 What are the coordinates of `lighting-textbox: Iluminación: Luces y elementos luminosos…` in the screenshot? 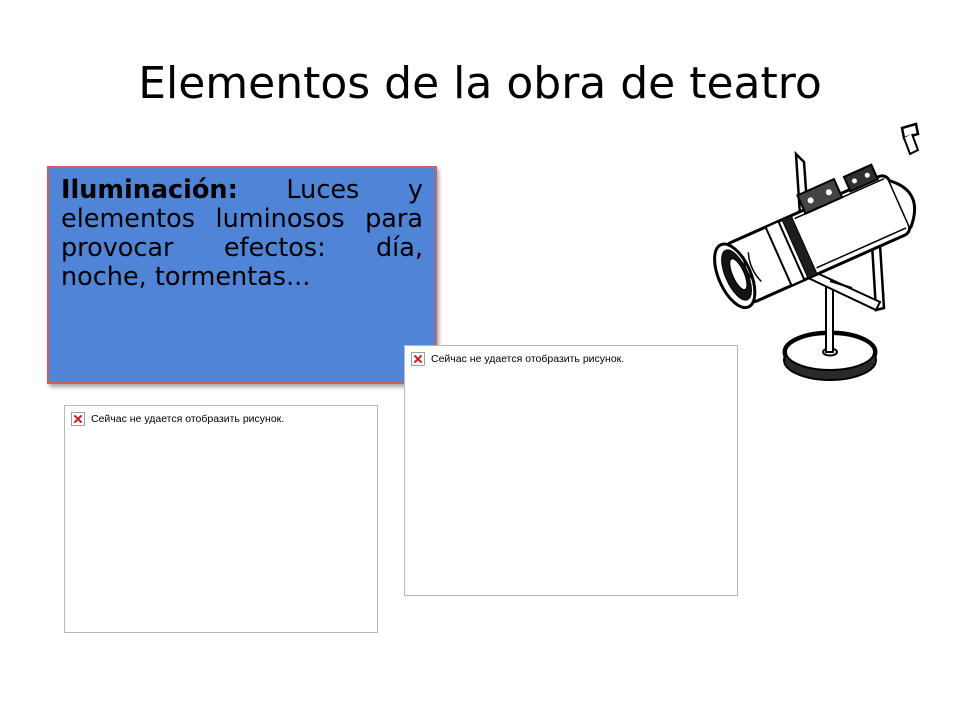 It's located at (242, 275).